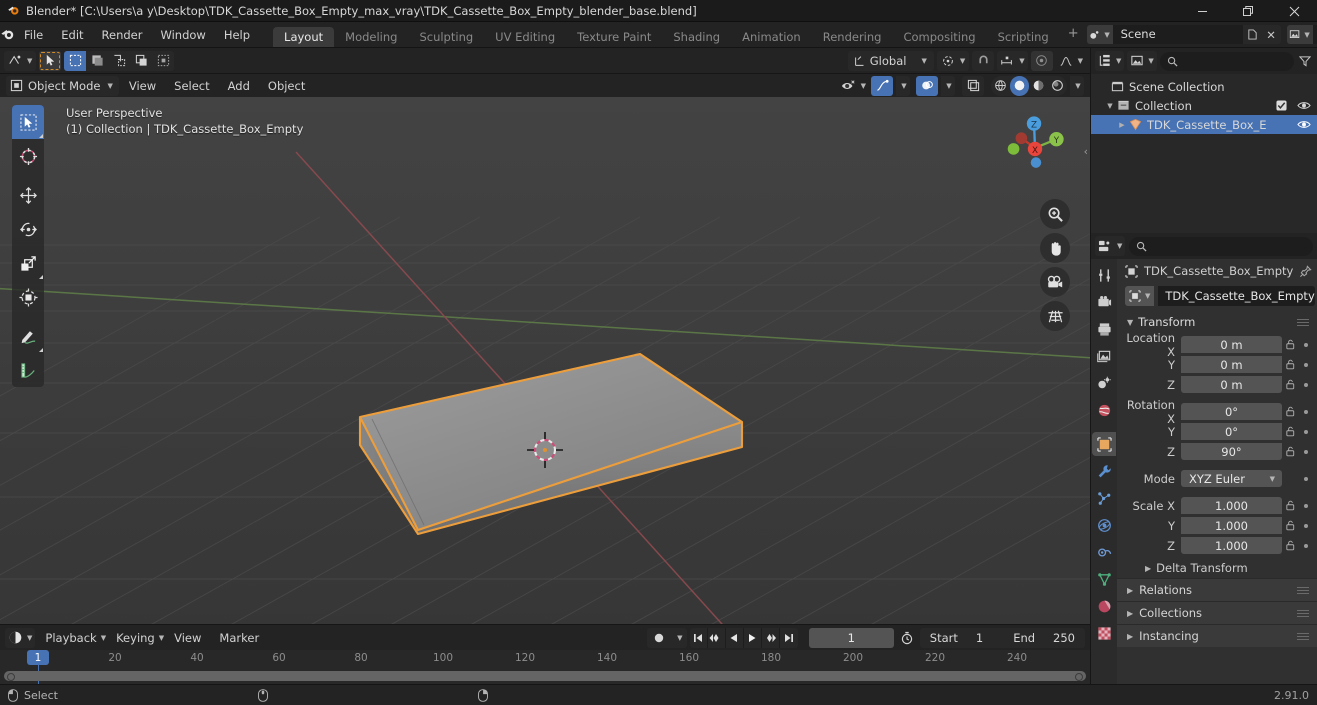 The height and width of the screenshot is (705, 1317). Describe the element at coordinates (1281, 105) in the screenshot. I see `checkbox-icon` at that location.